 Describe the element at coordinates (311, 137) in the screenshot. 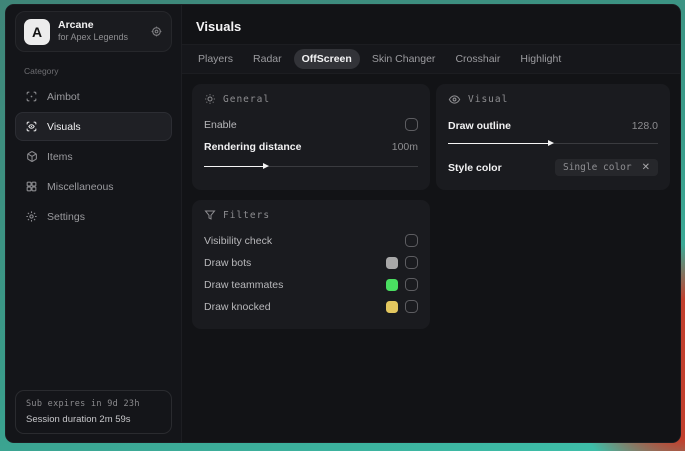

I see `general-card: General Enable Rendering distance 100m` at that location.